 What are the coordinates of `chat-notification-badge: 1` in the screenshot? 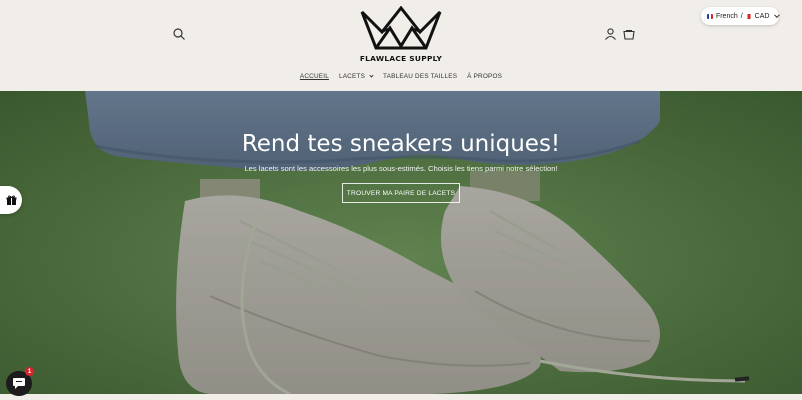 It's located at (29, 371).